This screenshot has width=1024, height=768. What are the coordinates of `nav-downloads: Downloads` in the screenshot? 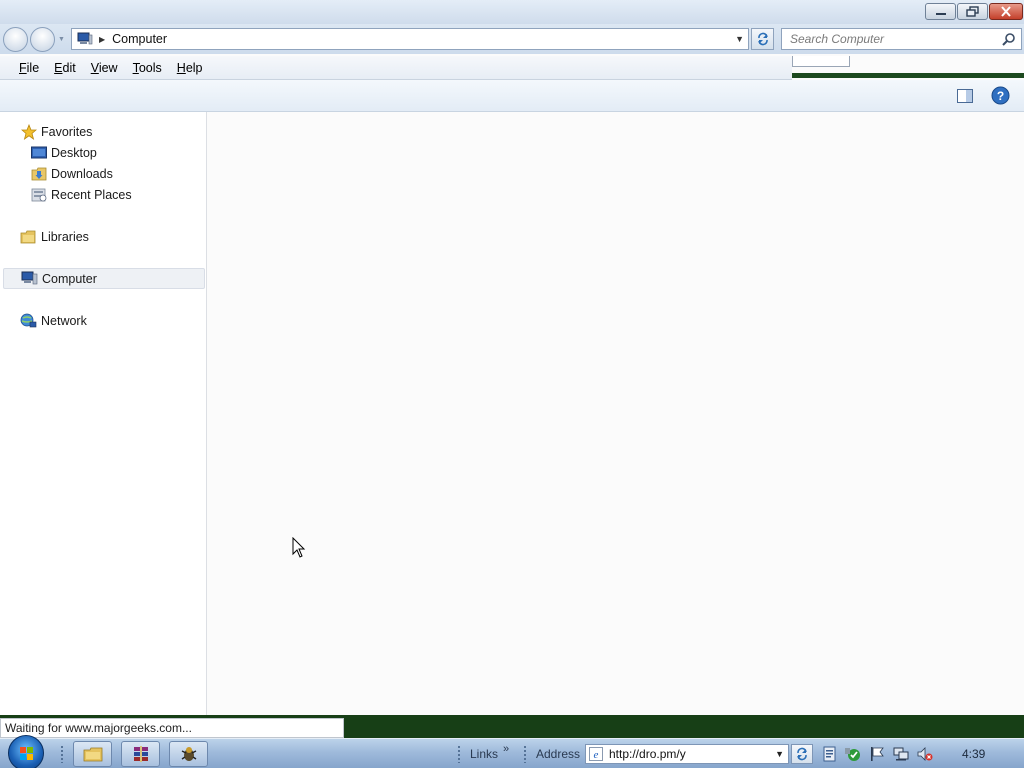 It's located at (71, 173).